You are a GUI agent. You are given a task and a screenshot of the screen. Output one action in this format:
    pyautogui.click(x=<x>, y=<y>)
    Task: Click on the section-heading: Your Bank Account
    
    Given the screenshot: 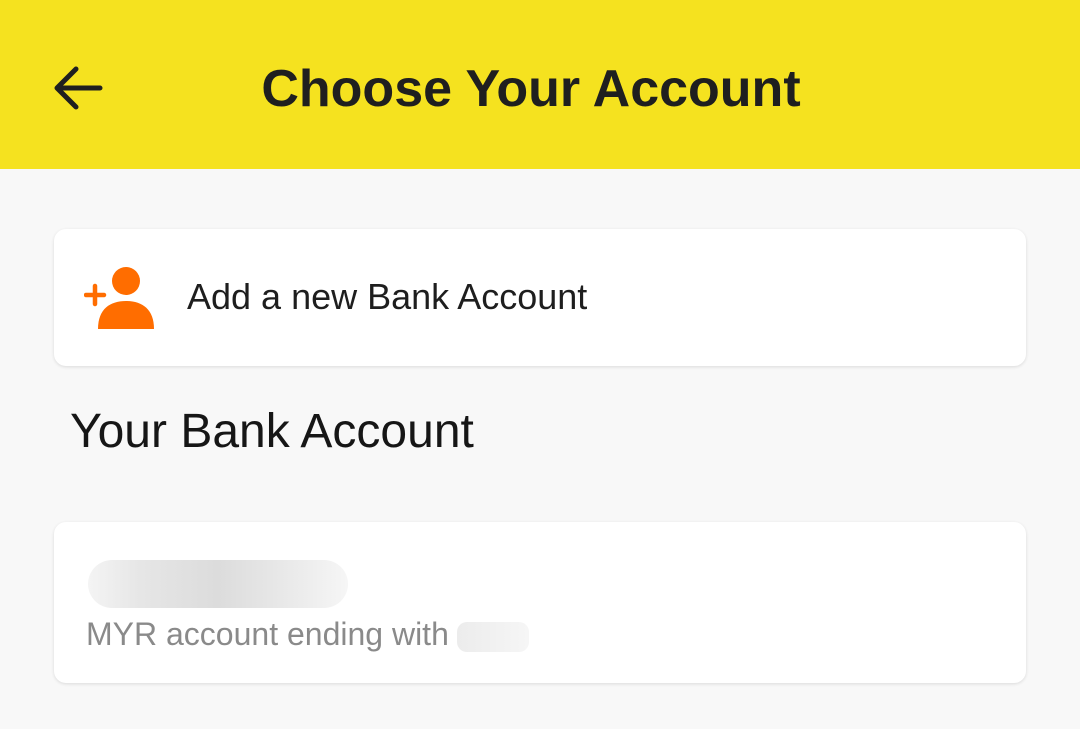 What is the action you would take?
    pyautogui.click(x=272, y=431)
    